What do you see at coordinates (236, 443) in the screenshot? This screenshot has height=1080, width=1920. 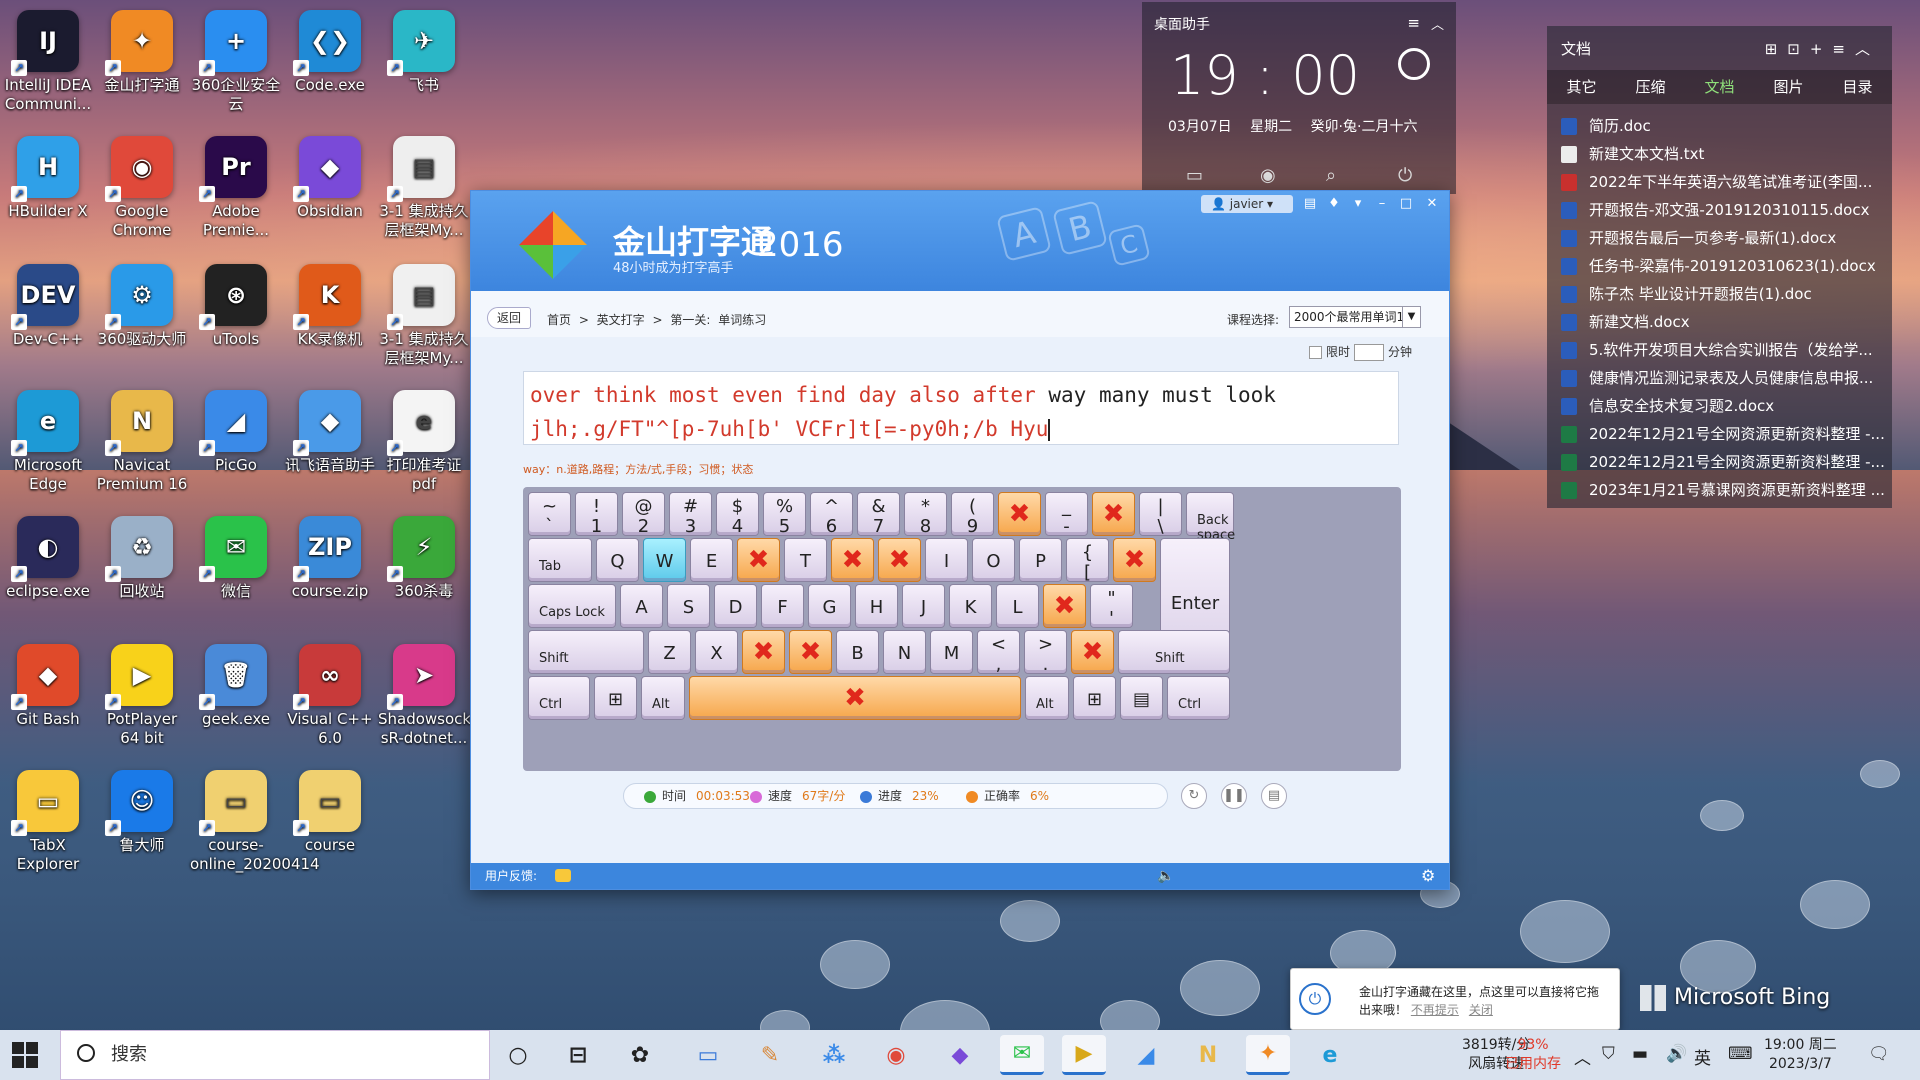 I see `desktop-icon: ◢ ↗ PicGo` at bounding box center [236, 443].